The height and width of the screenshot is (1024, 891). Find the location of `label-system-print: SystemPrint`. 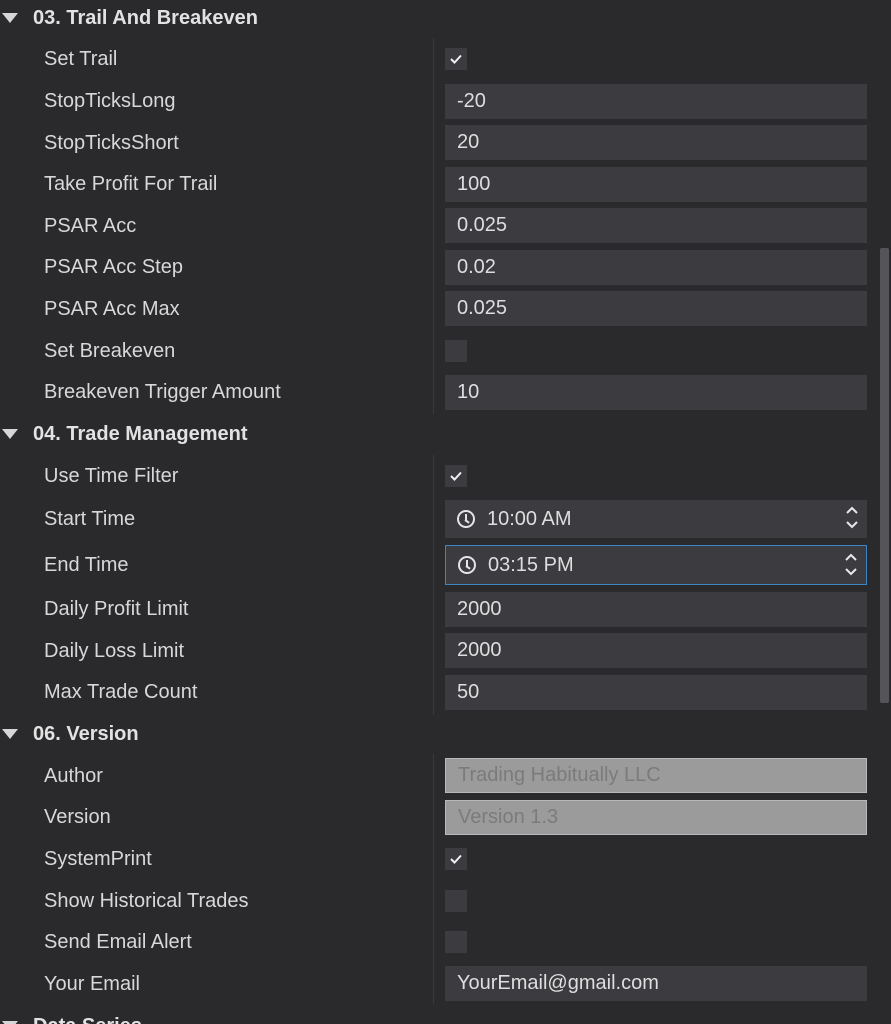

label-system-print: SystemPrint is located at coordinates (98, 859).